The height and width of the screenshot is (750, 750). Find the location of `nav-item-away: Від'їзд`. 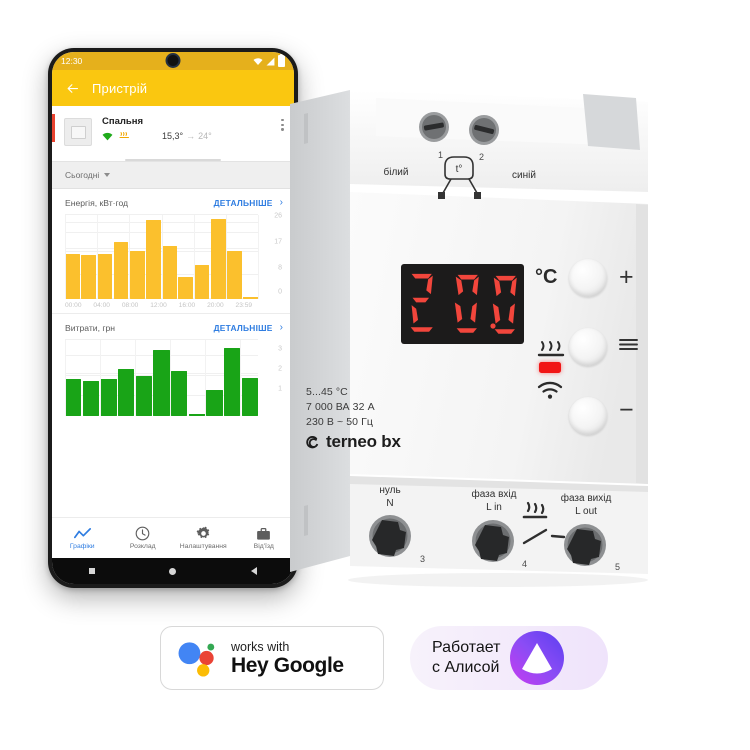

nav-item-away: Від'їзд is located at coordinates (264, 538).